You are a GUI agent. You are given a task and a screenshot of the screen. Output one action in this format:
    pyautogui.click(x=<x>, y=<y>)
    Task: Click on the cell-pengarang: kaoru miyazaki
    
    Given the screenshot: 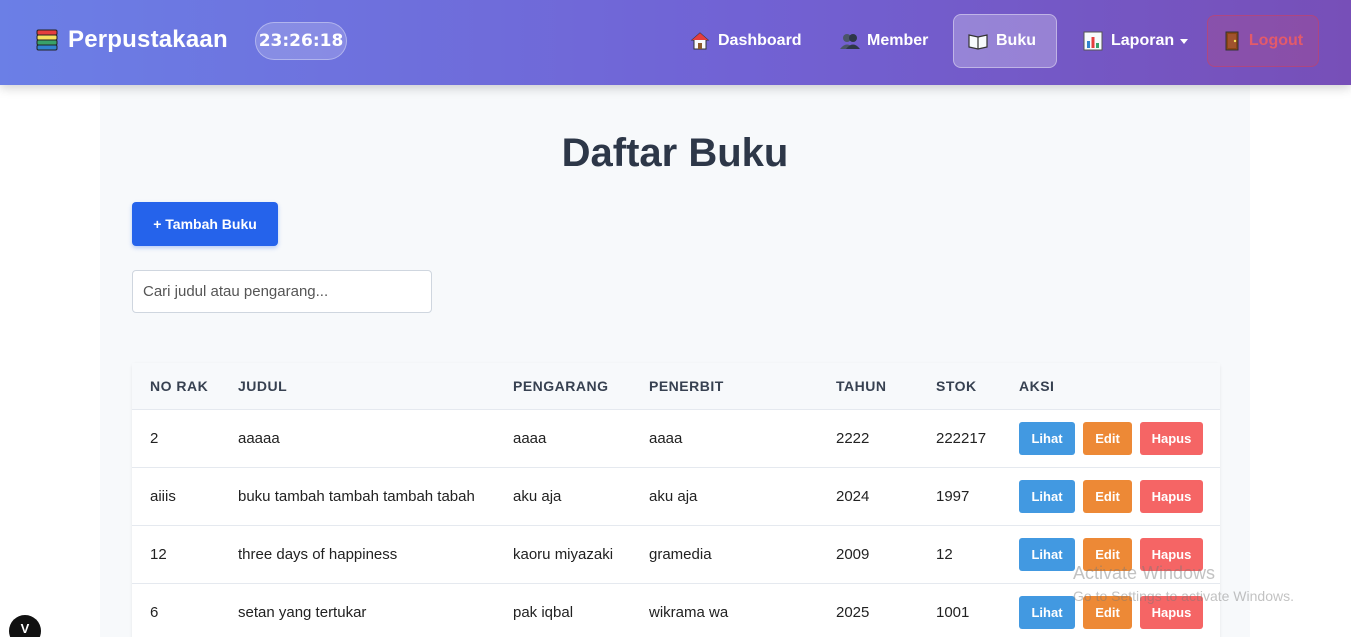 What is the action you would take?
    pyautogui.click(x=563, y=554)
    